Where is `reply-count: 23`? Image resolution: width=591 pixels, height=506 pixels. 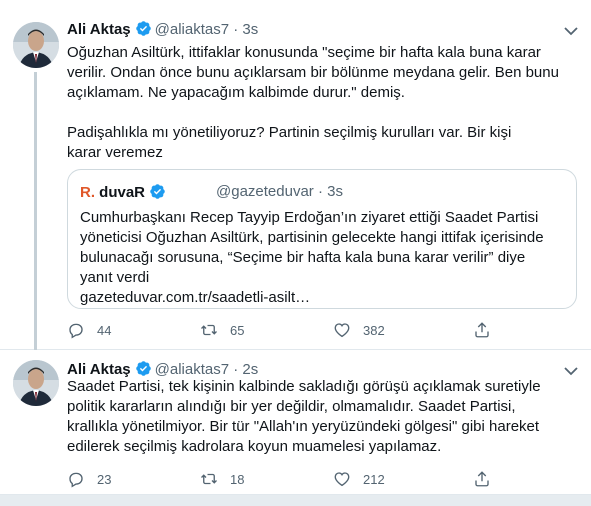
reply-count: 23 is located at coordinates (104, 479).